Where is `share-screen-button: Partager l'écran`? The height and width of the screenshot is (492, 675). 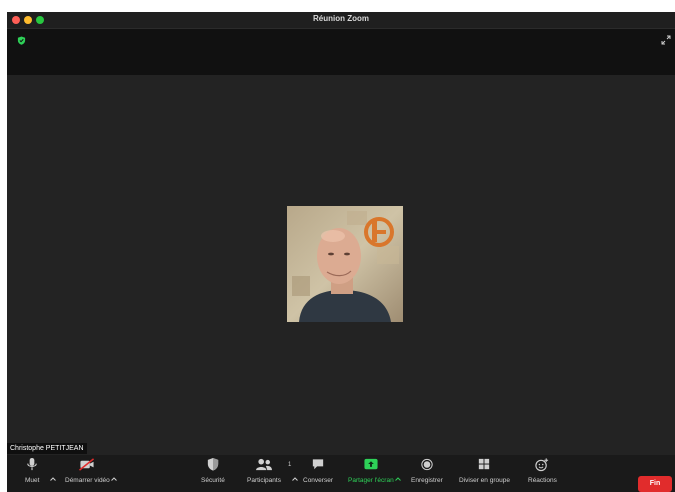 share-screen-button: Partager l'écran is located at coordinates (371, 470).